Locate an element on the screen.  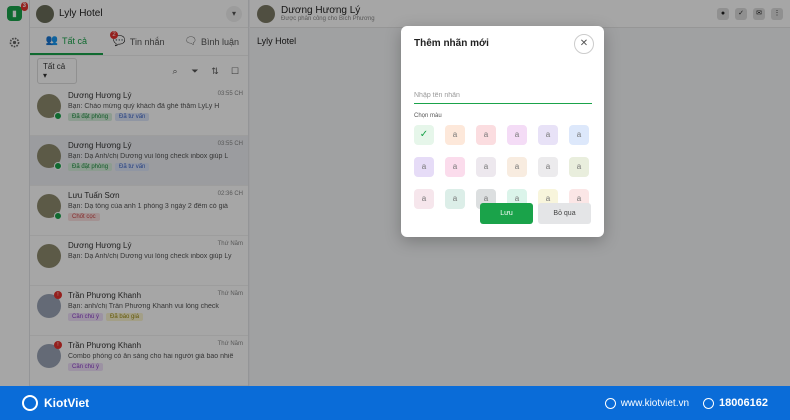
color-swatch-selected: ✓ is located at coordinates (424, 135).